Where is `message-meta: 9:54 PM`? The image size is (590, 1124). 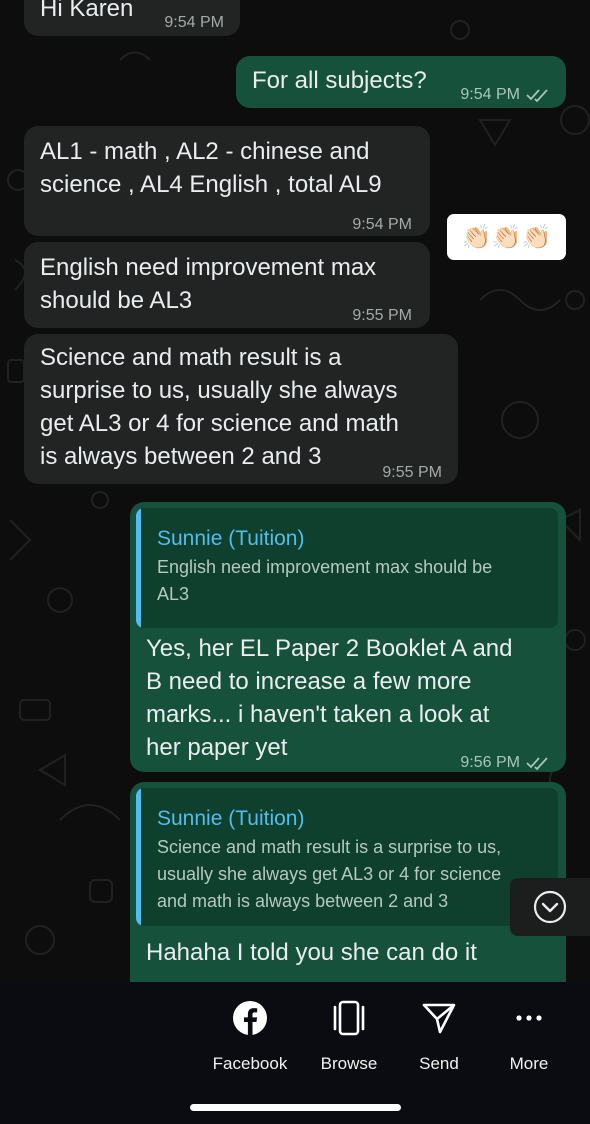 message-meta: 9:54 PM is located at coordinates (505, 94).